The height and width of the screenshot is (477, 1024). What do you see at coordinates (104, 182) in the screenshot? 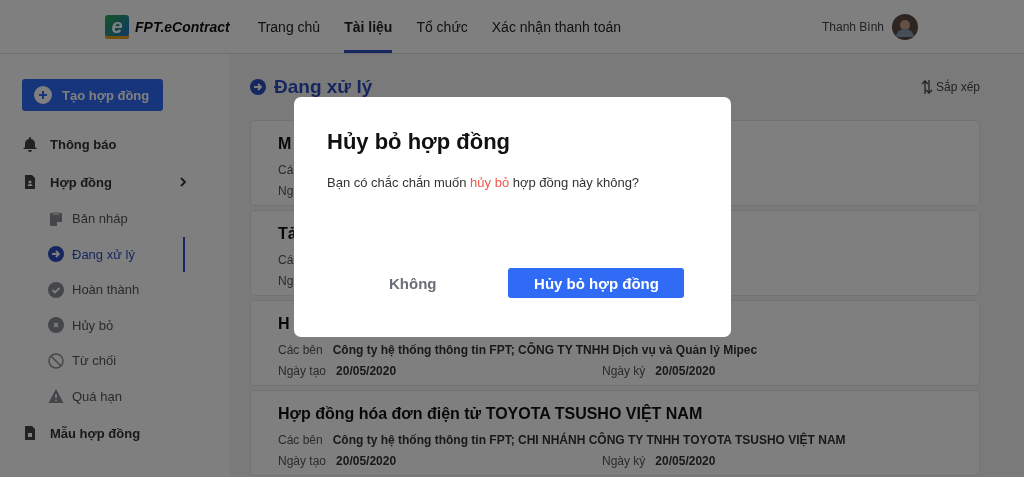
I see `sidebar-item: Hợp đồng` at bounding box center [104, 182].